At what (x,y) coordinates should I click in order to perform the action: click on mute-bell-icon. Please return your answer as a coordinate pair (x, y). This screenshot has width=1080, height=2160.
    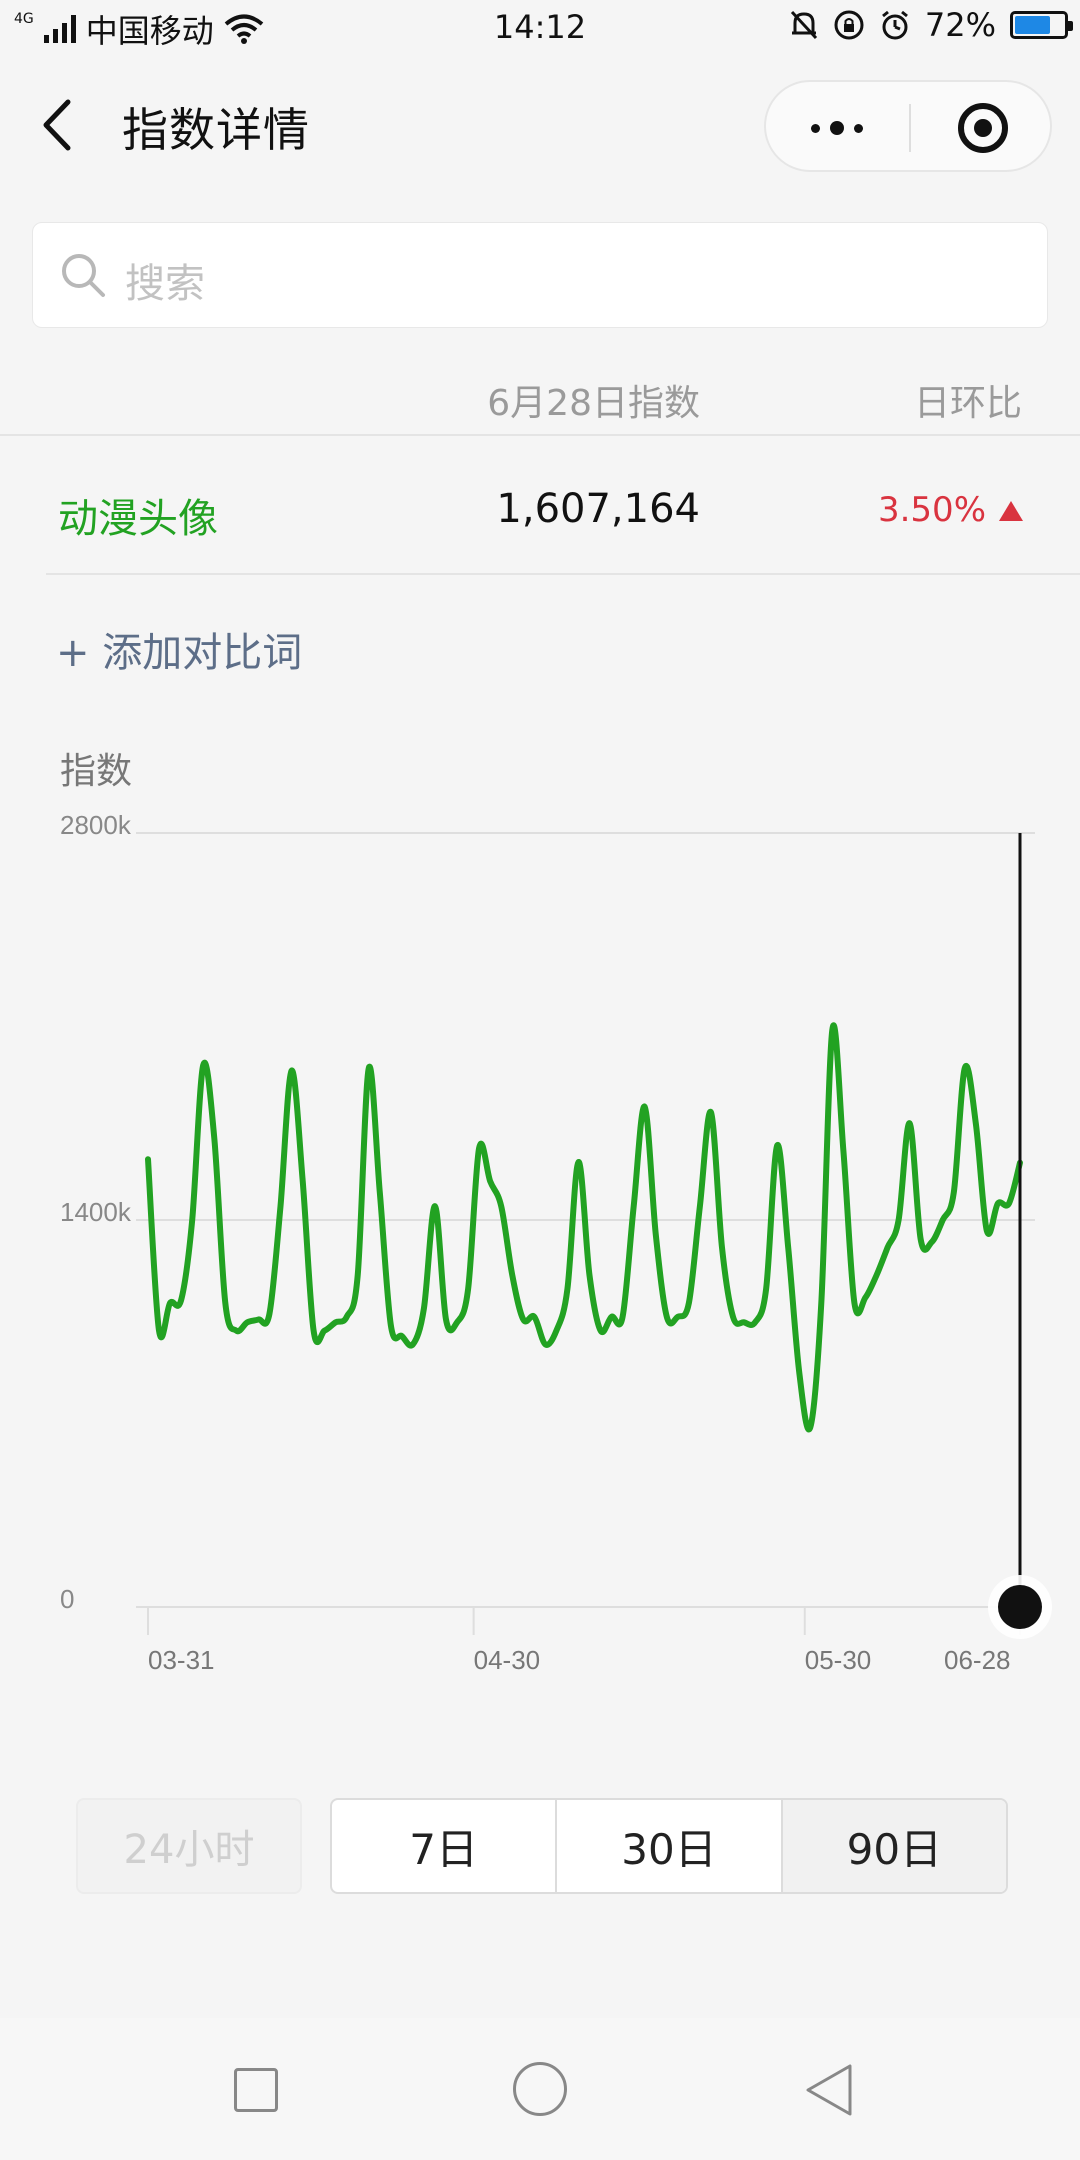
    Looking at the image, I should click on (803, 25).